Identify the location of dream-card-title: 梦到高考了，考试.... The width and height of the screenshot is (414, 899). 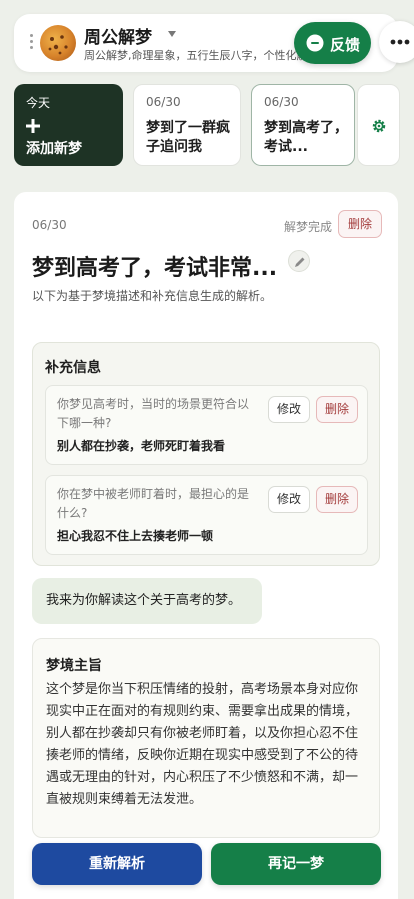
(306, 137).